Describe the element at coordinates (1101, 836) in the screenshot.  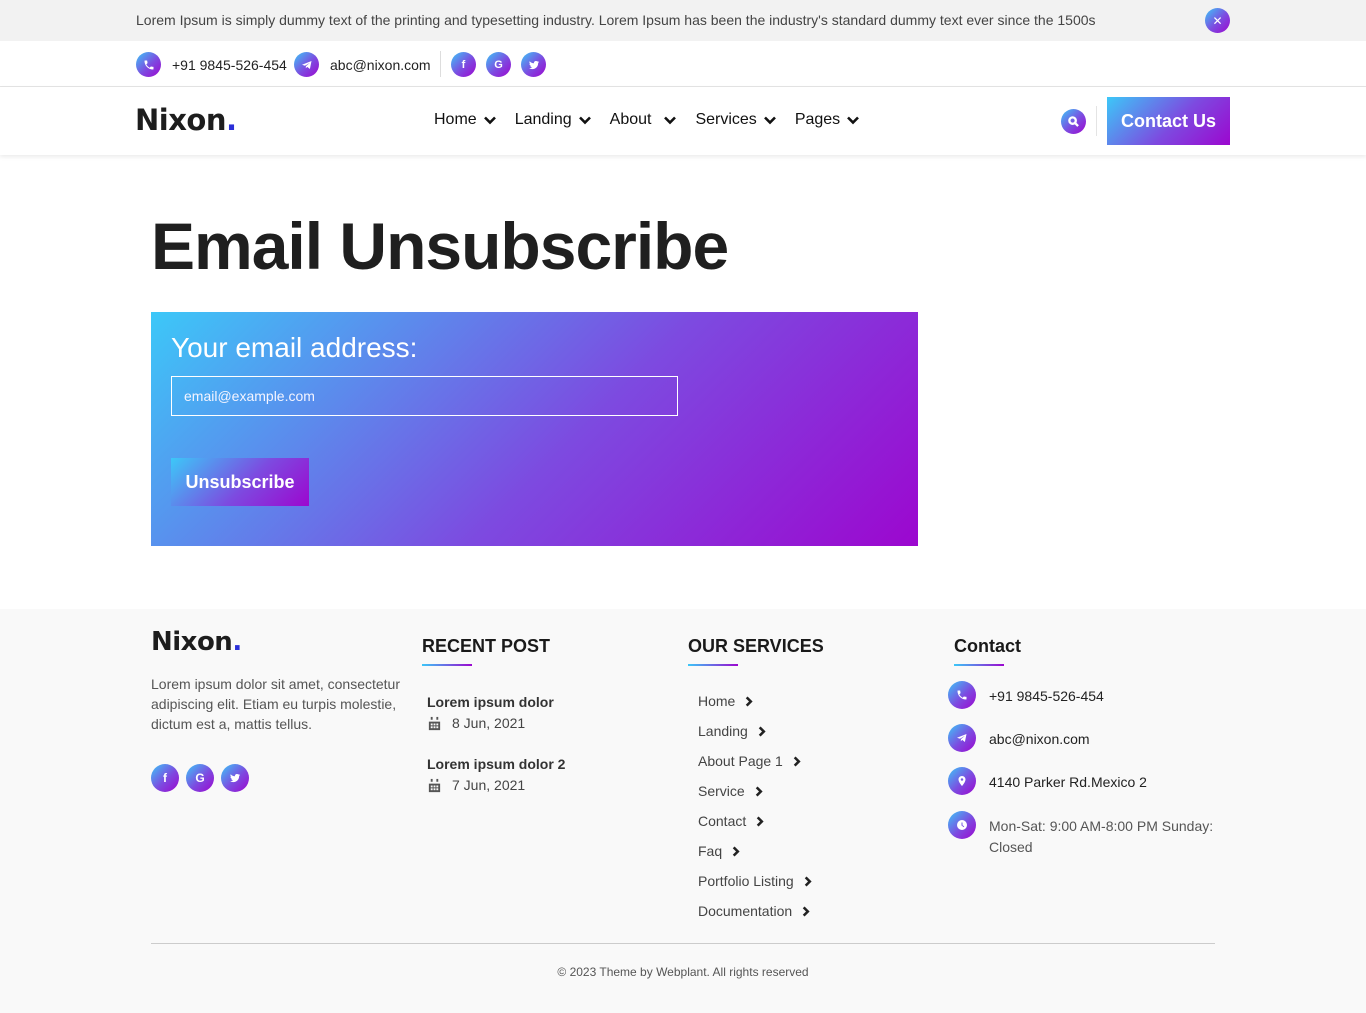
I see `footer-hours-text: Mon-Sat: 9:00 AM-8:00 PM Sunday: Closed` at that location.